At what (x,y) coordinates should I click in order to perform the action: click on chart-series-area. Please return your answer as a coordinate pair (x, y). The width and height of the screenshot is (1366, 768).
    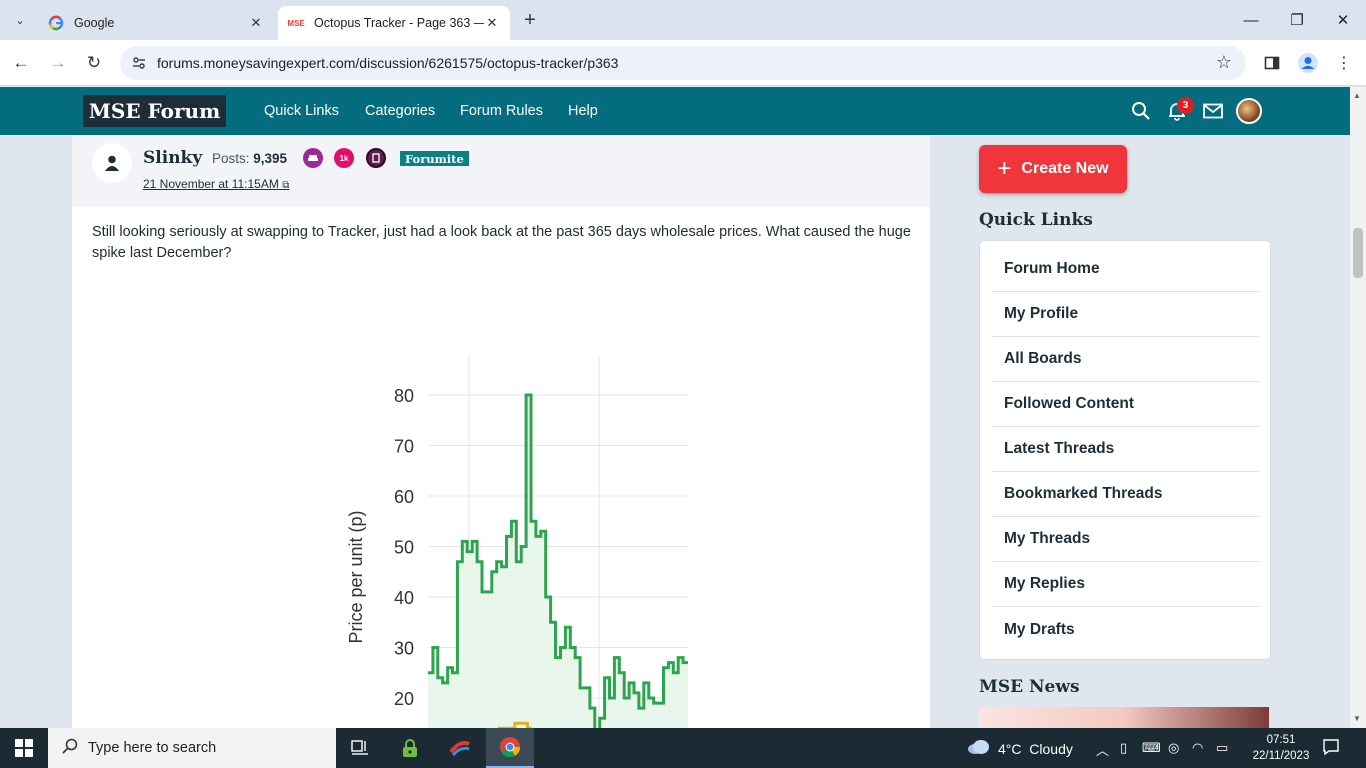
    Looking at the image, I should click on (558, 561).